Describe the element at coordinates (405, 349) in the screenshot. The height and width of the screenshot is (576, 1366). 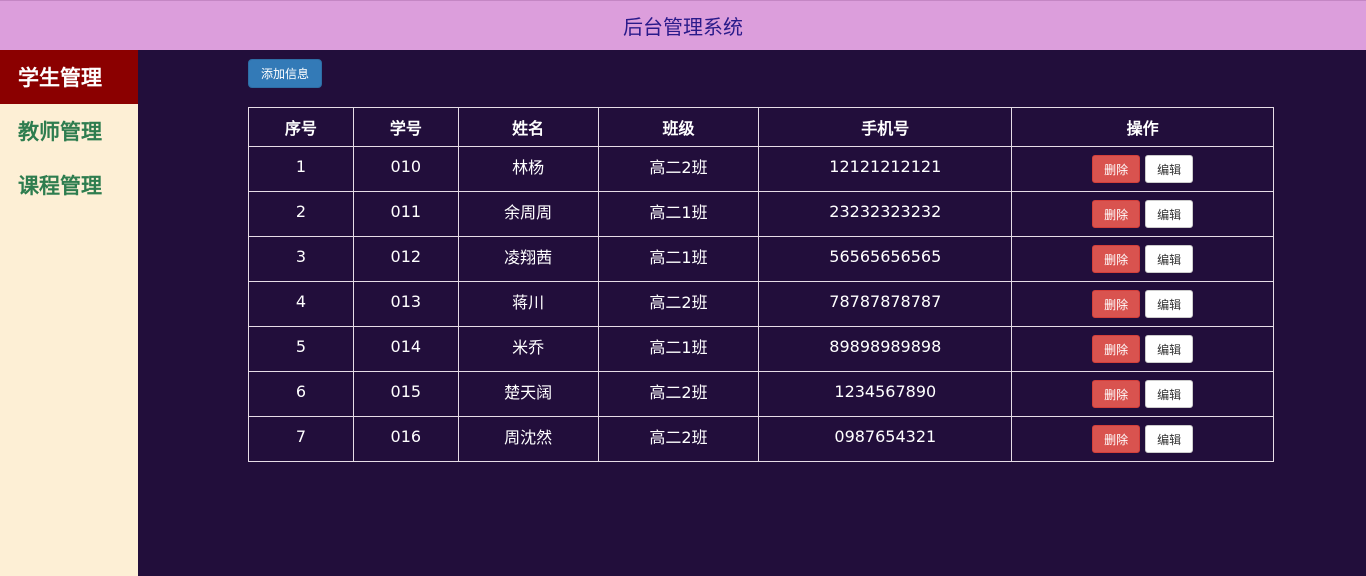
I see `cell-student-id: 014` at that location.